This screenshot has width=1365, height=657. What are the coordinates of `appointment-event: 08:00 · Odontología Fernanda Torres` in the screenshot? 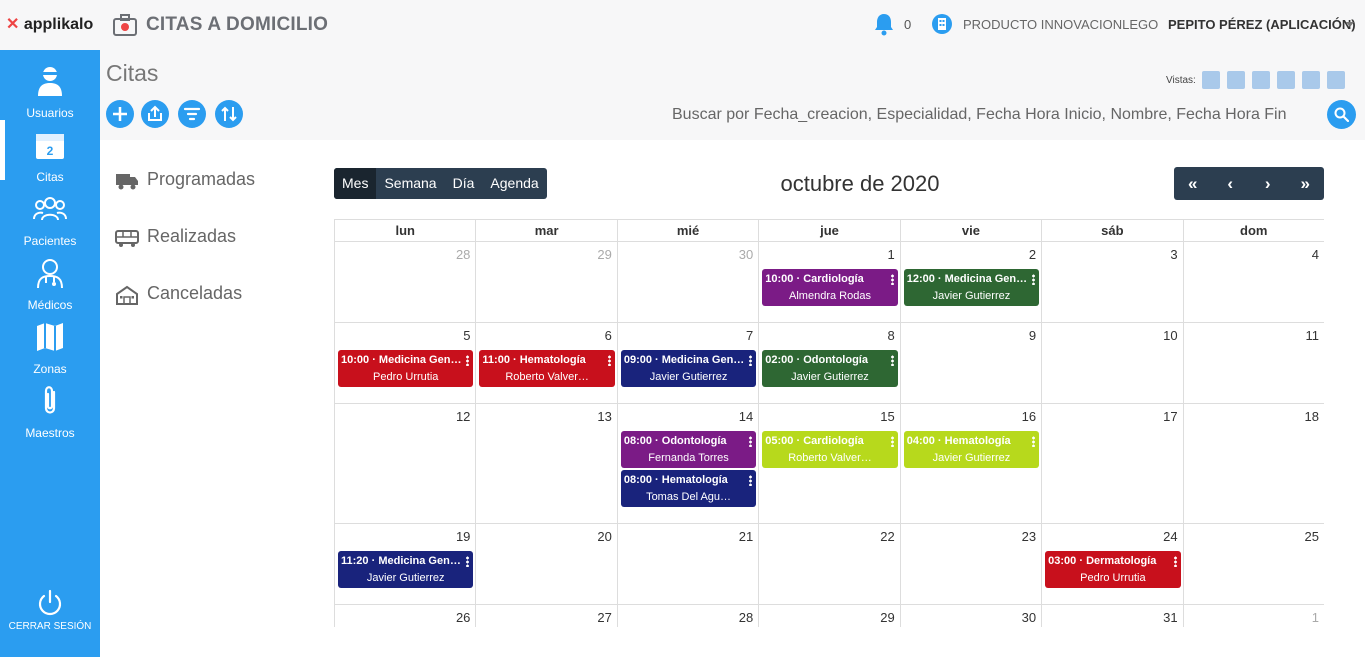 It's located at (688, 449).